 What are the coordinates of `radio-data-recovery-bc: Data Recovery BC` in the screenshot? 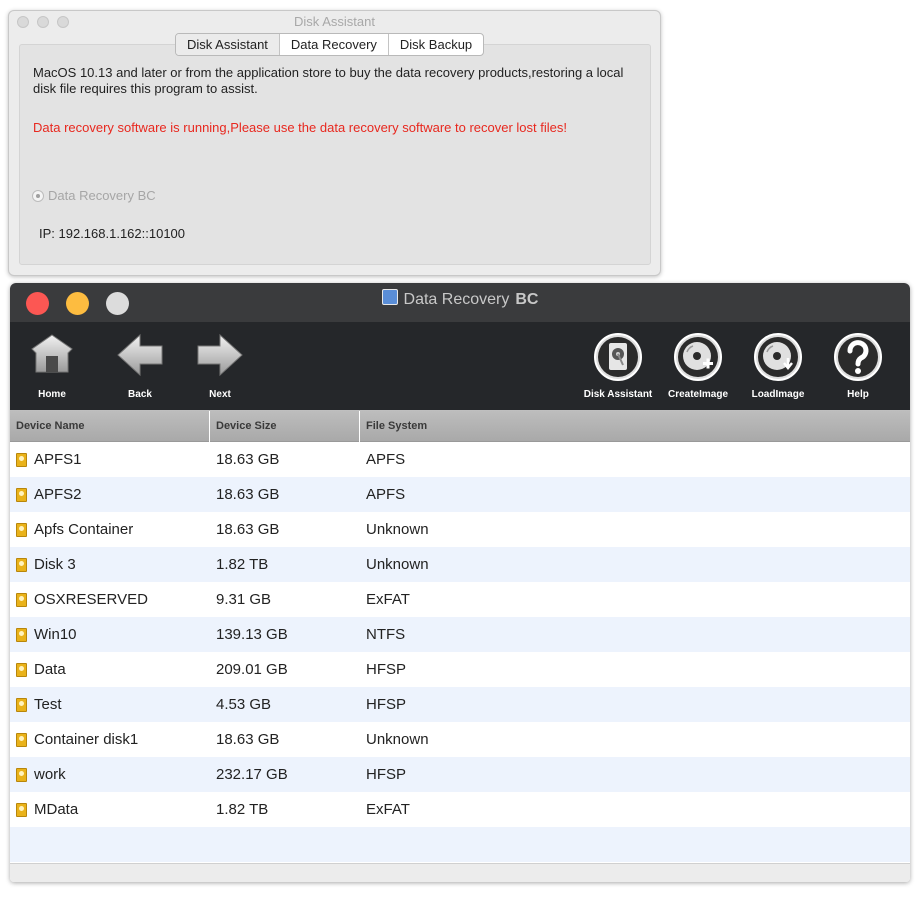 It's located at (94, 195).